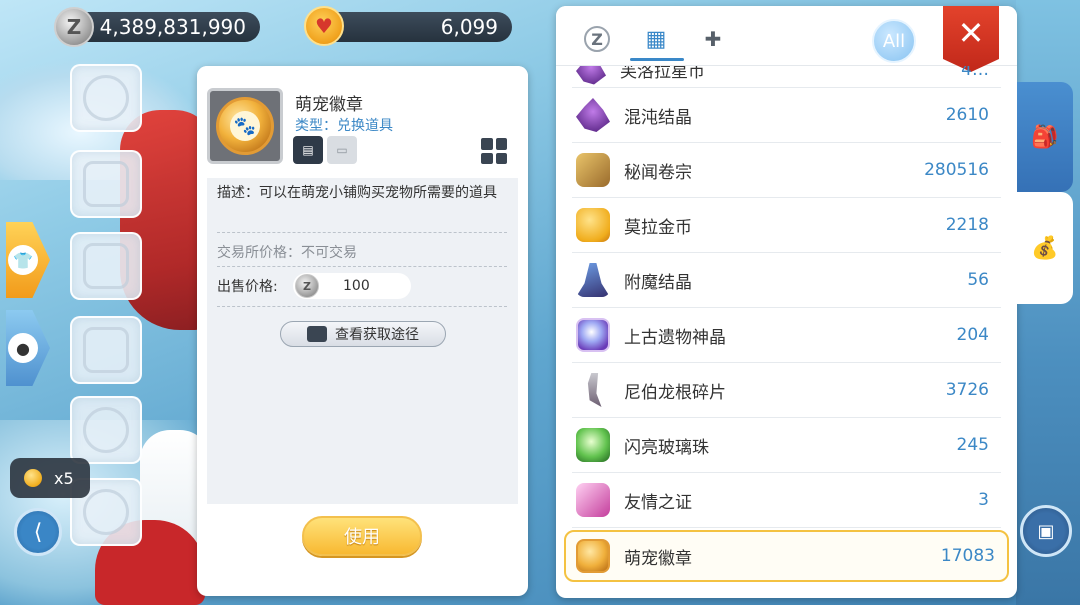 This screenshot has width=1080, height=605. I want to click on armor-icon, so click(106, 184).